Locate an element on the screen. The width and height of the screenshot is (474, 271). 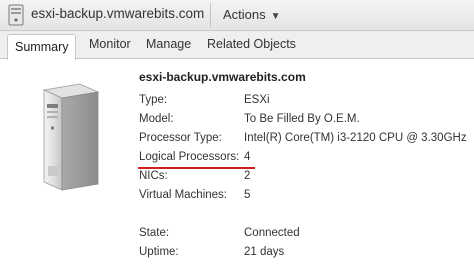
host-icon is located at coordinates (16, 15).